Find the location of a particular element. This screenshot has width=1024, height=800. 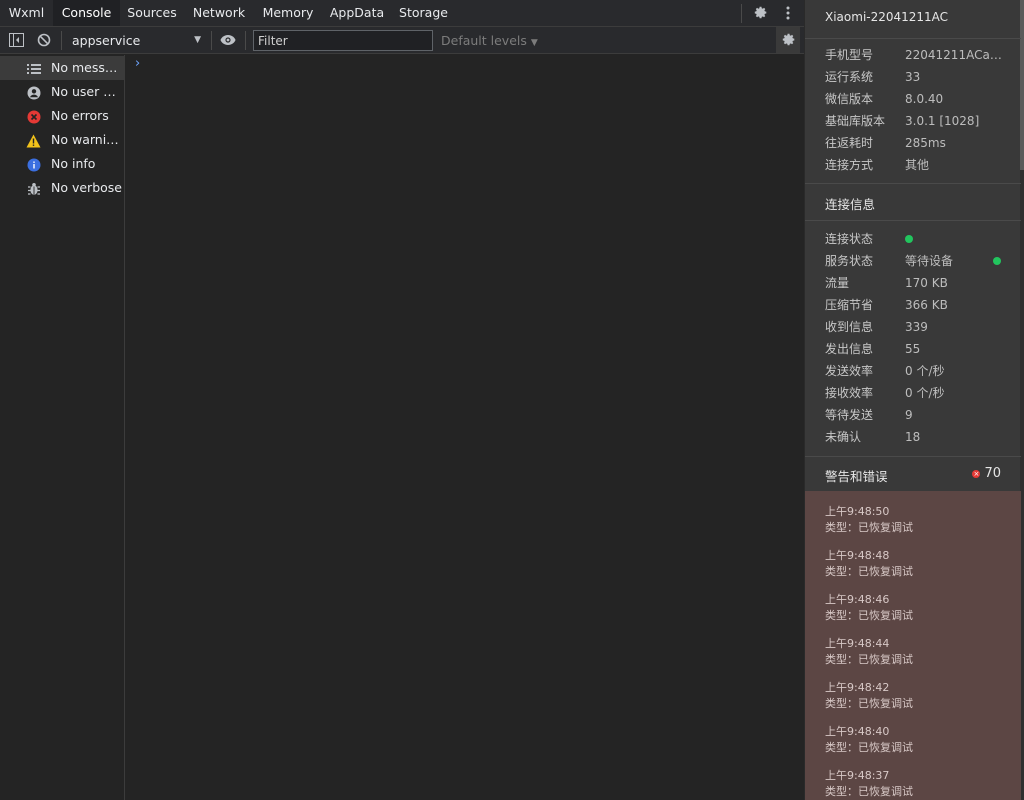

log-time: 上午9:48:37 is located at coordinates (857, 775).